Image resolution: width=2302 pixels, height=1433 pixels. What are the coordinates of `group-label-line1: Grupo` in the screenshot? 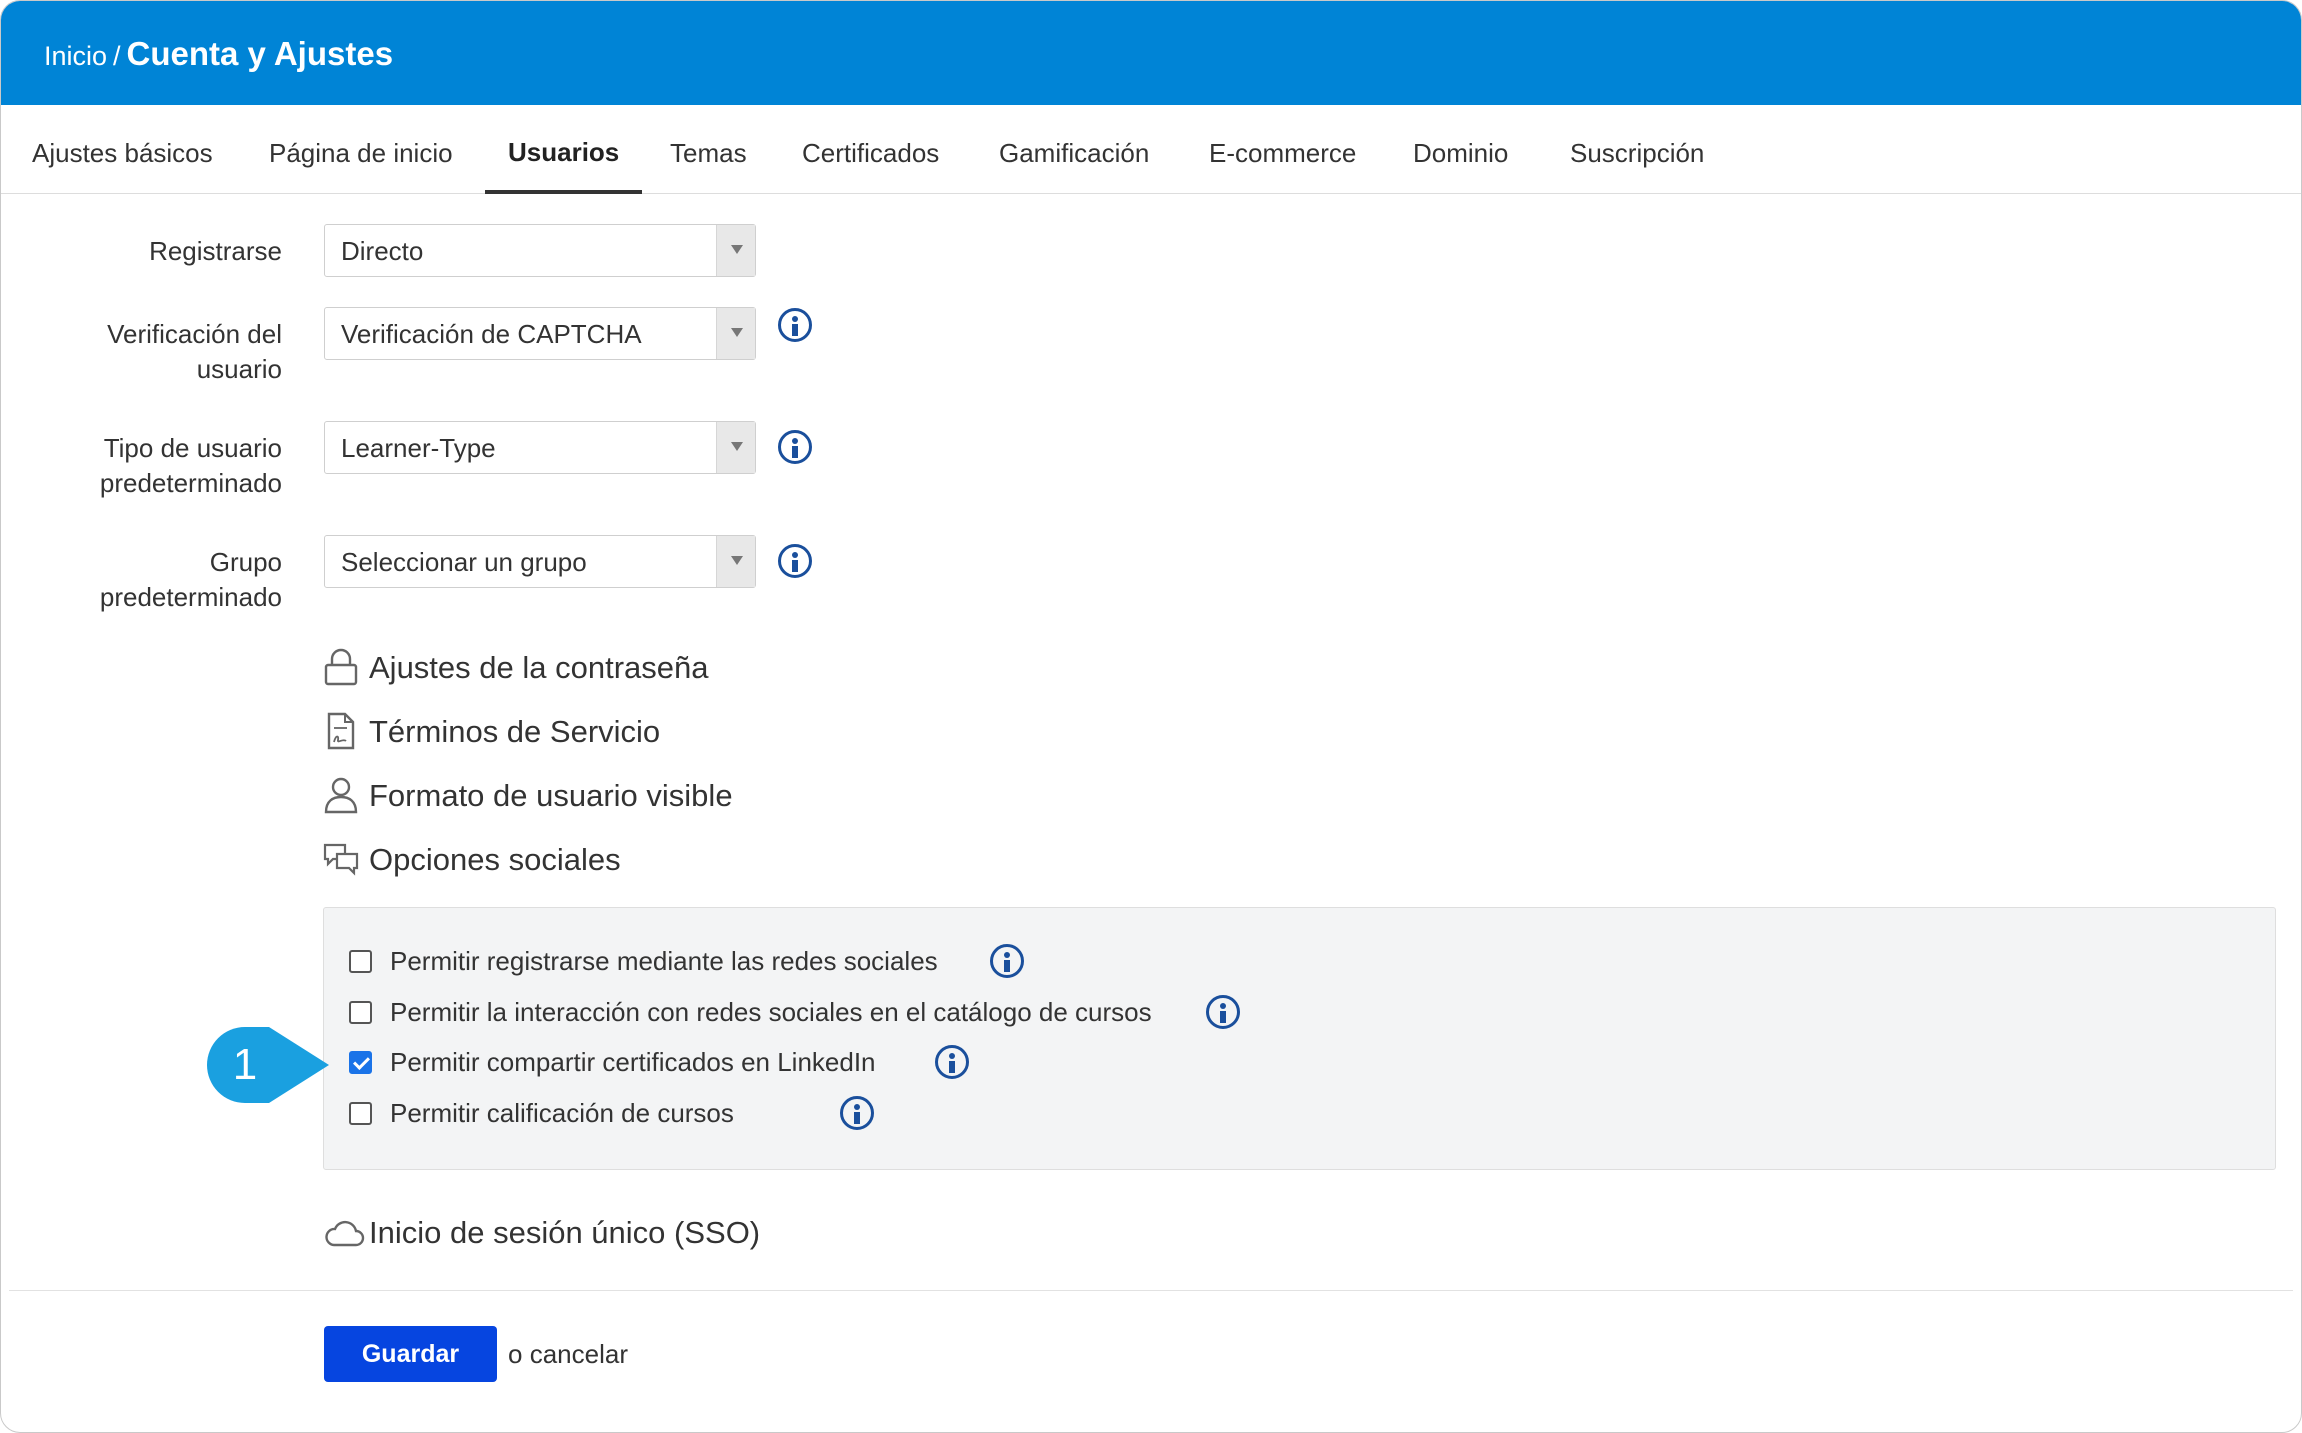 It's located at (245, 562).